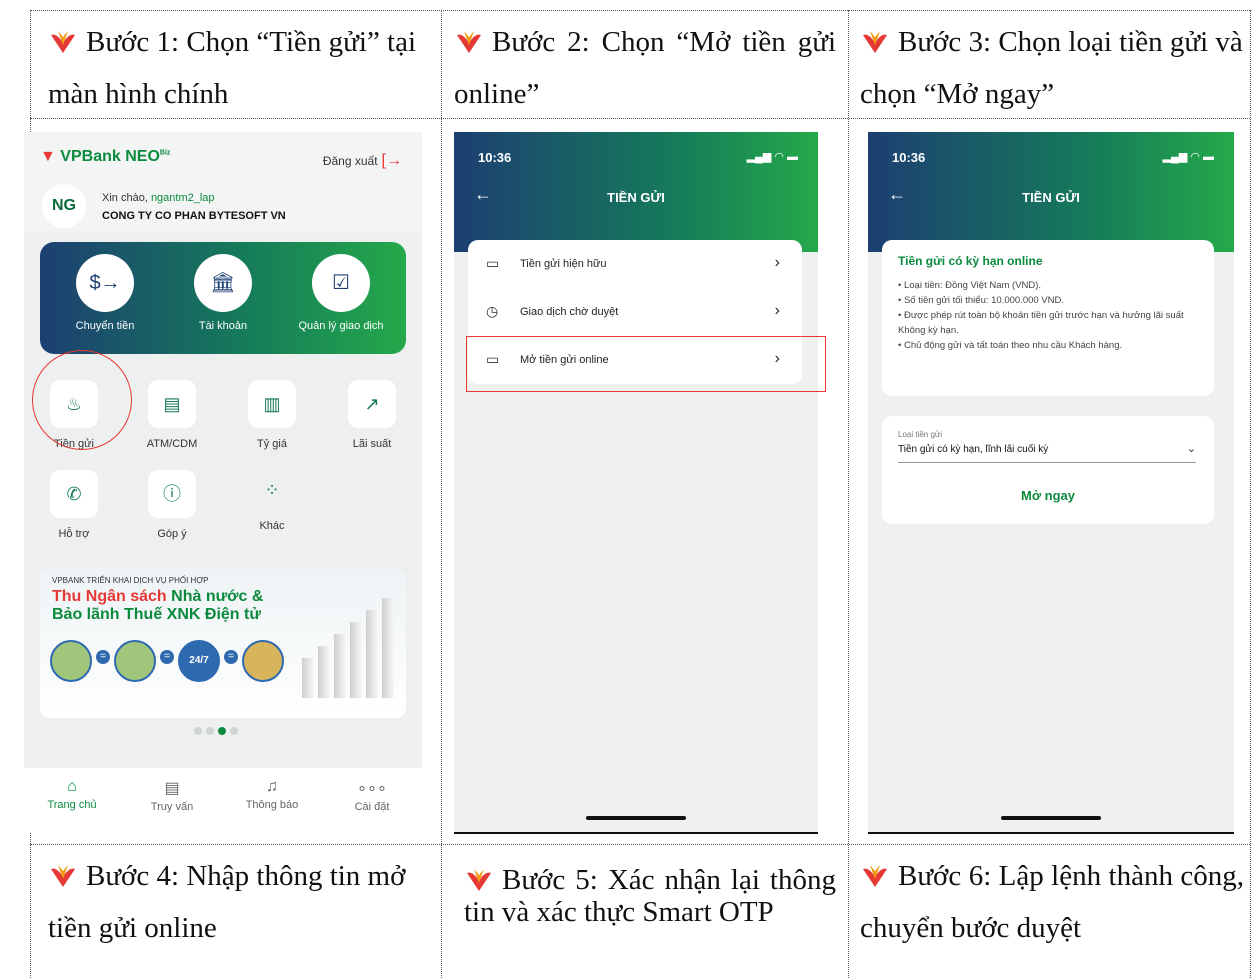 The height and width of the screenshot is (978, 1252). I want to click on line-chart-icon: ↗, so click(372, 404).